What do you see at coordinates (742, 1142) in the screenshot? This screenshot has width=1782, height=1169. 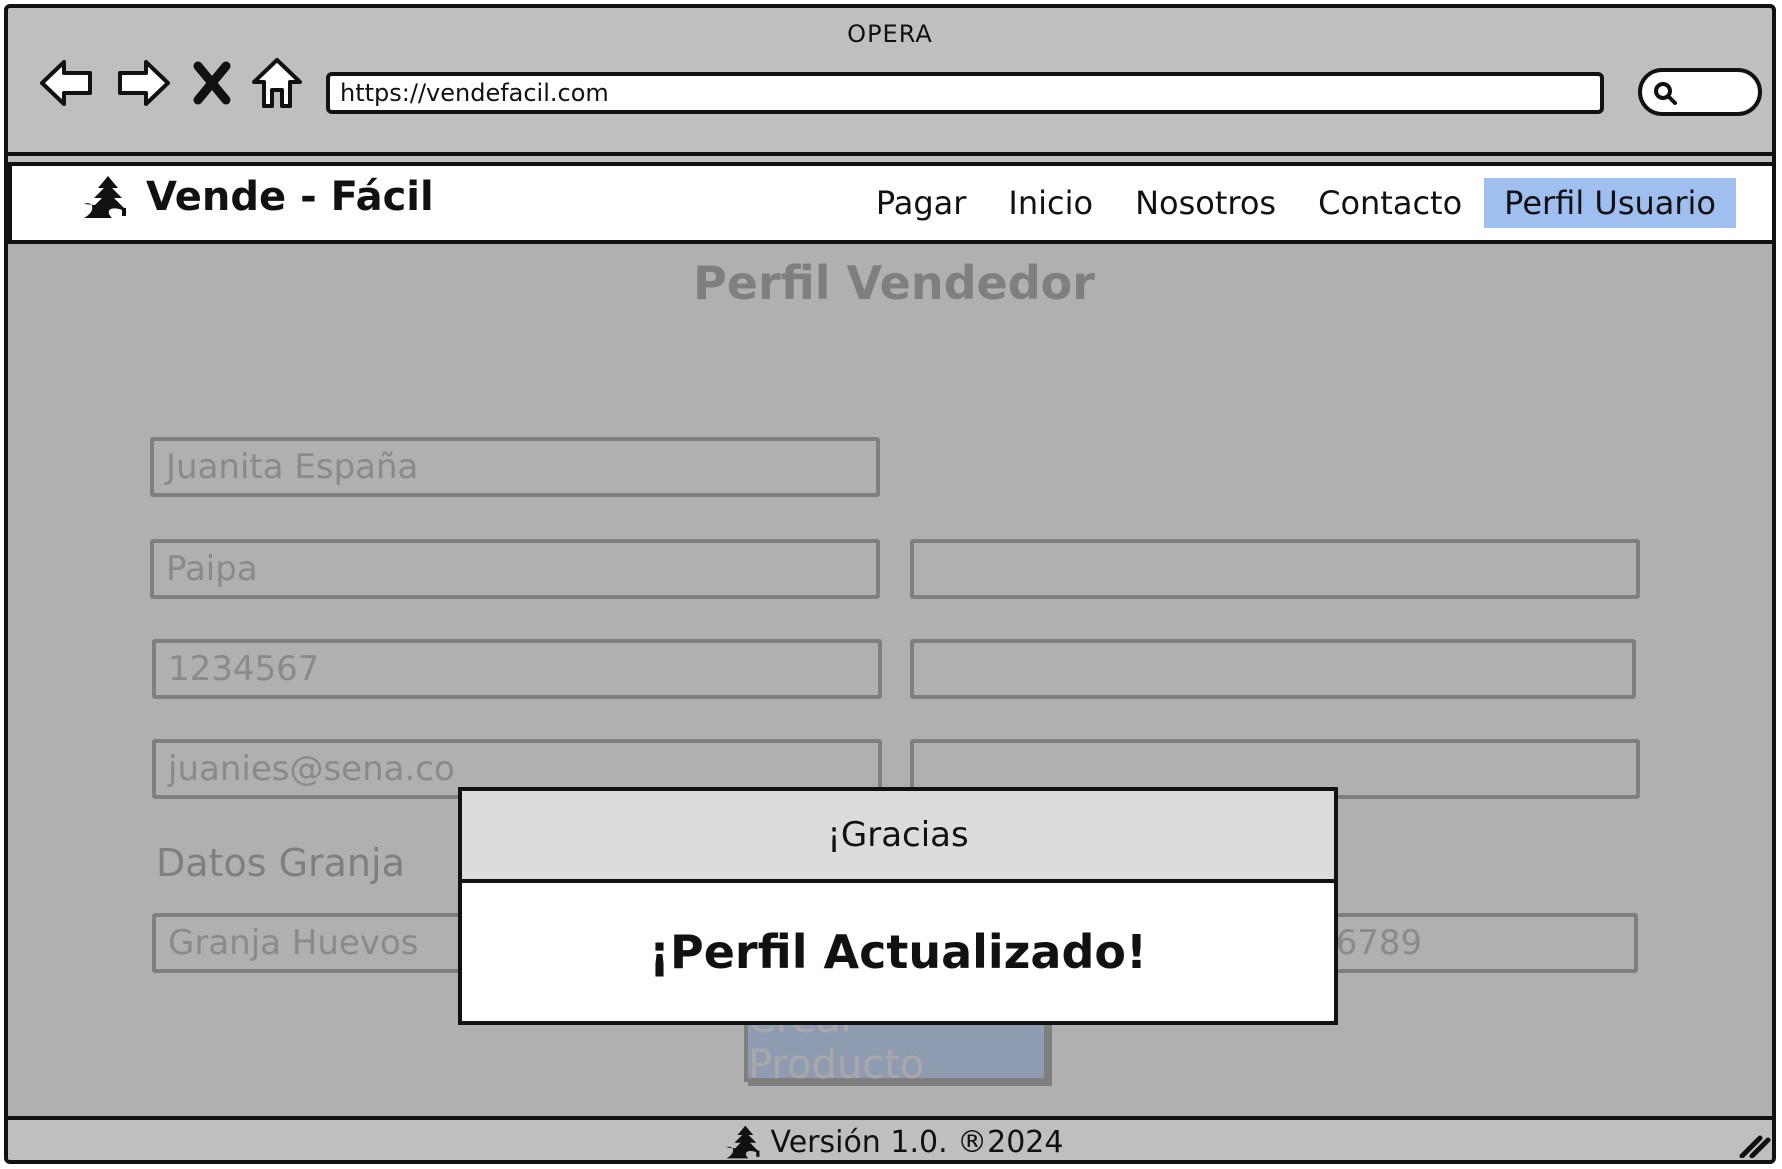 I see `footer-logo-icon` at bounding box center [742, 1142].